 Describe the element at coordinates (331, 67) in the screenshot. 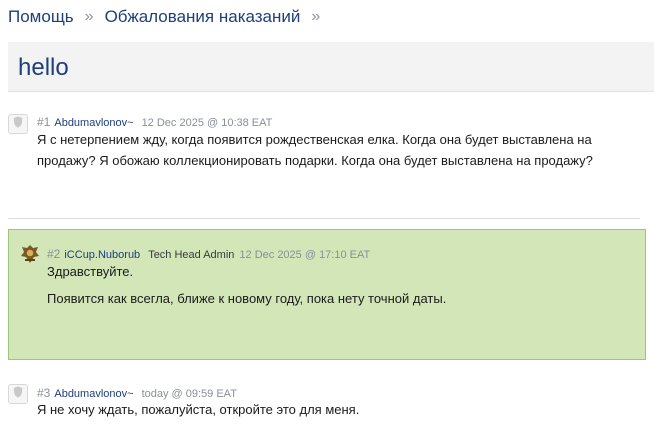

I see `topic-header: hello` at that location.